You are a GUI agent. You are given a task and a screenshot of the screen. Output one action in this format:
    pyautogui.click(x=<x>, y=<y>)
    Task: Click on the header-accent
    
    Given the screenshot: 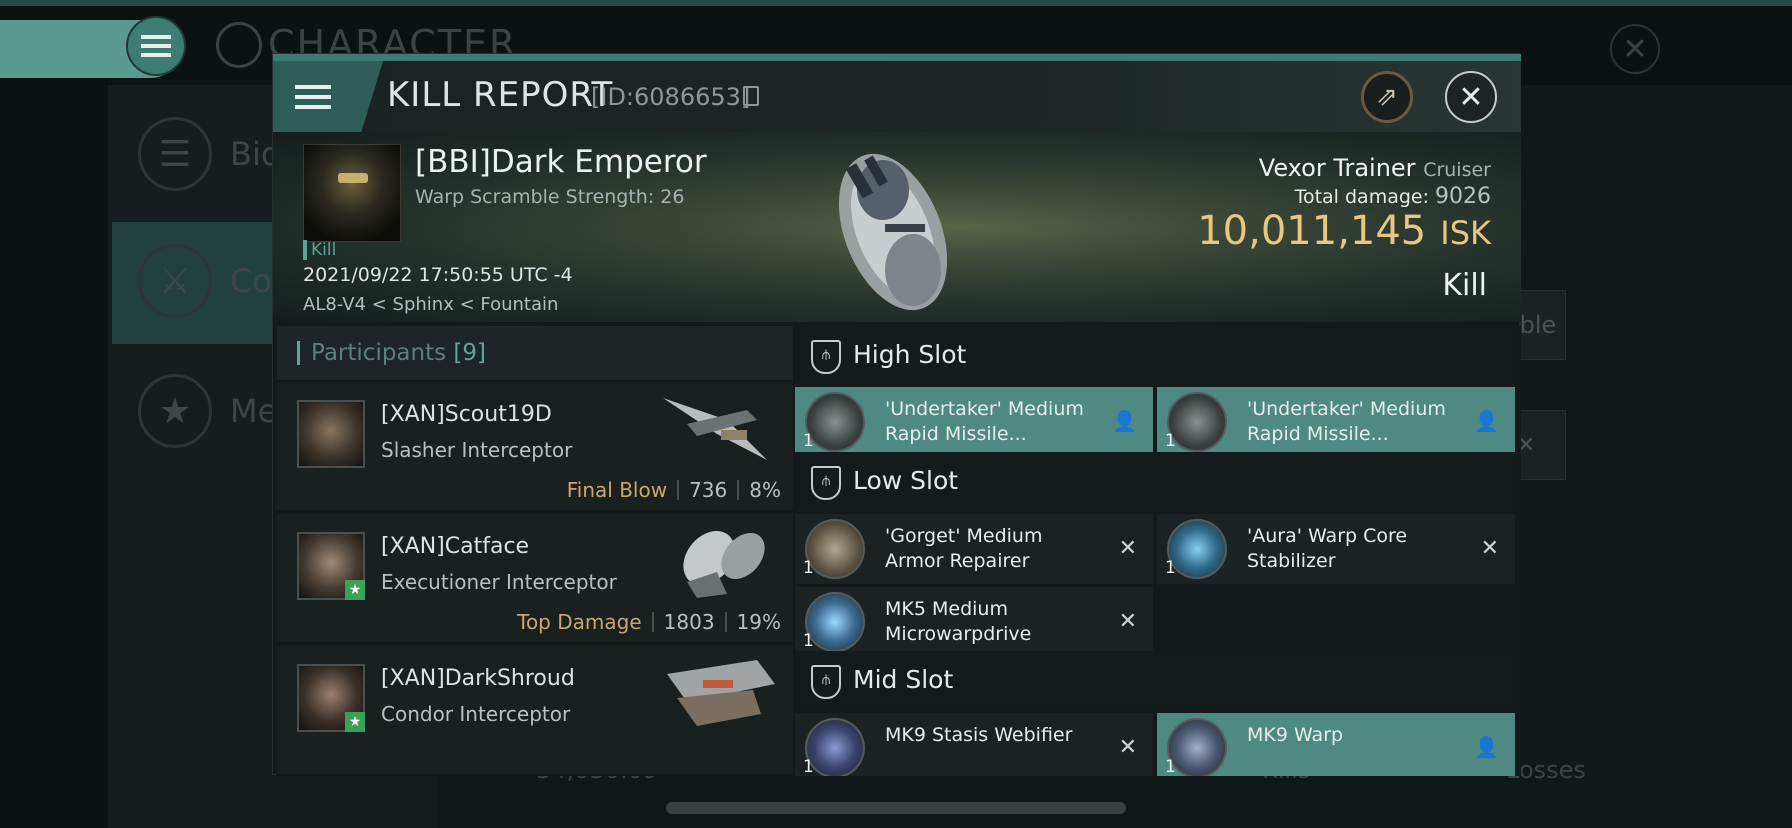 What is the action you would take?
    pyautogui.click(x=298, y=353)
    